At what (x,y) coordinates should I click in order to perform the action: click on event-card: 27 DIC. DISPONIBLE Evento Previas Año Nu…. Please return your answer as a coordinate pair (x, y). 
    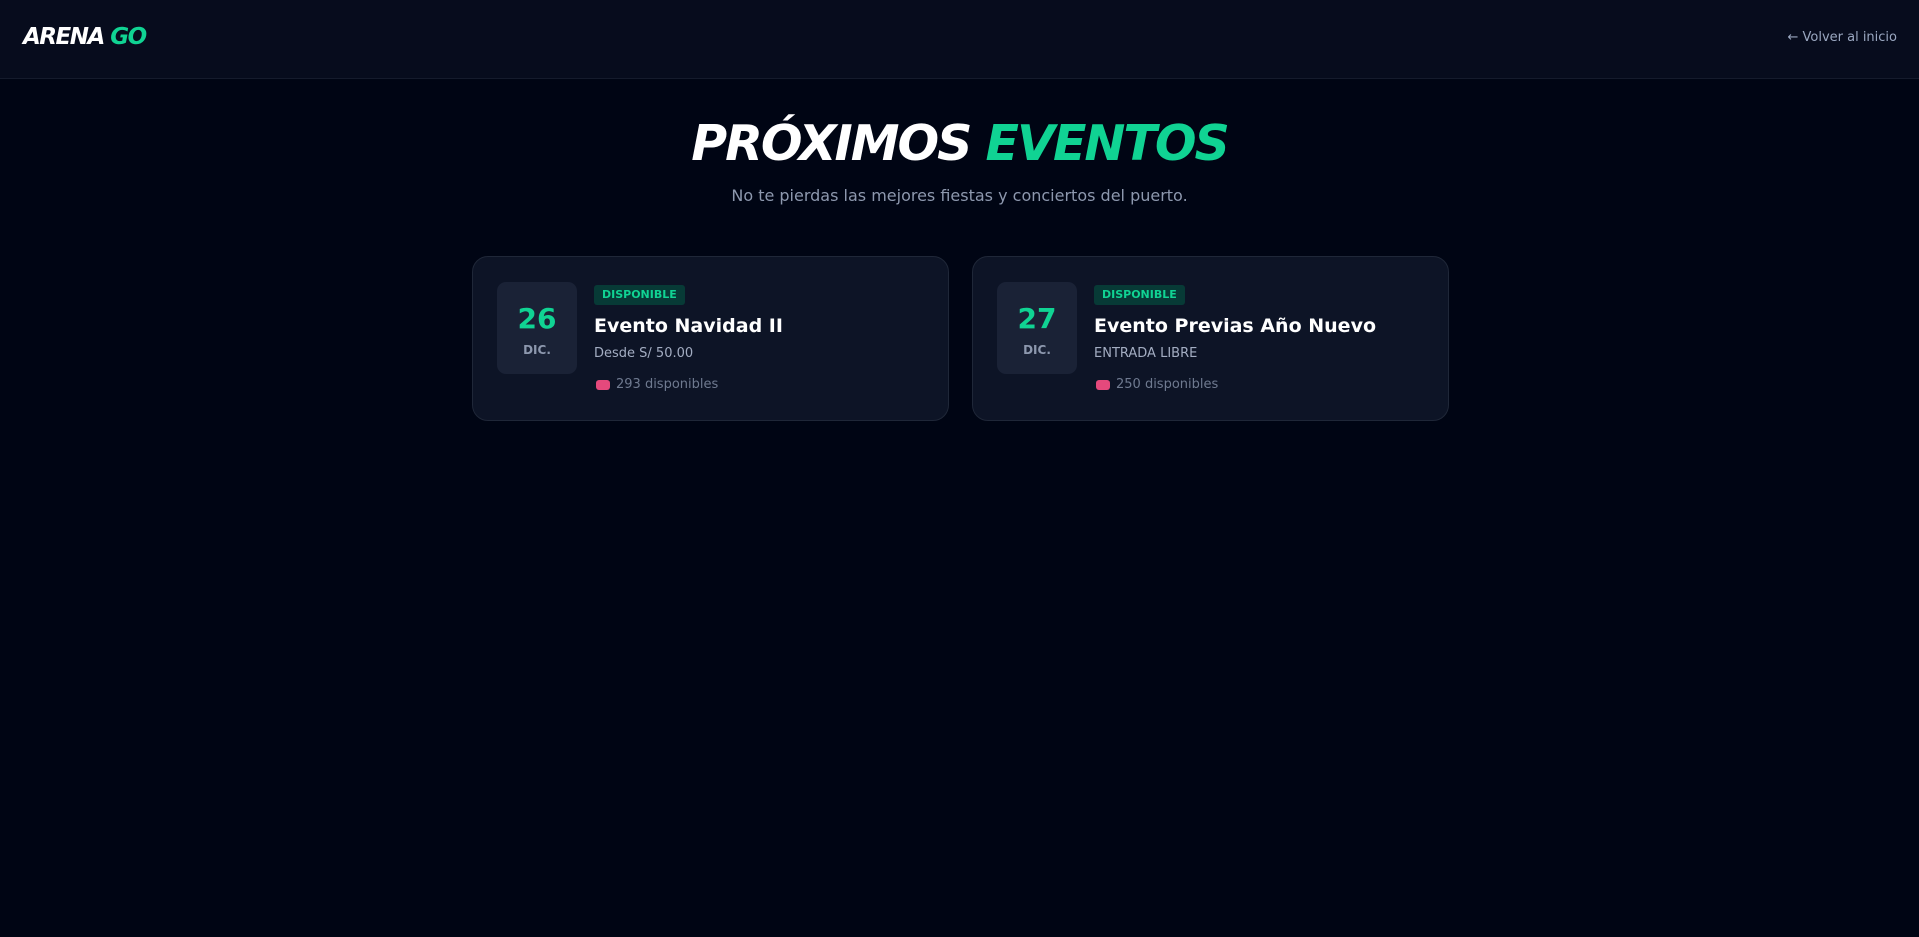
    Looking at the image, I should click on (1210, 338).